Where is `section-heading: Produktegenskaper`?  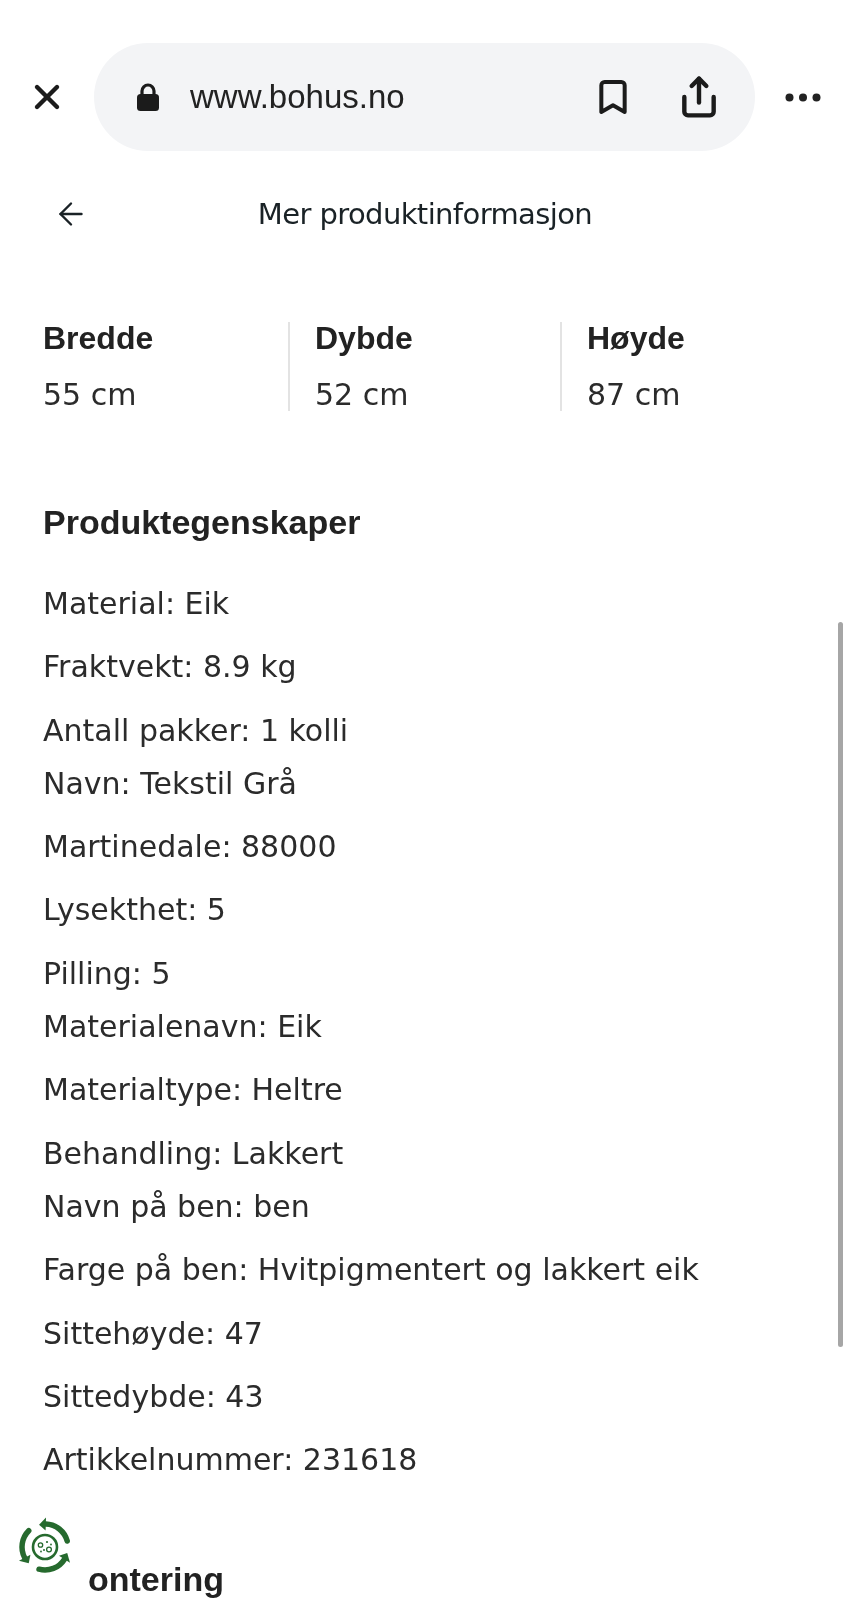 section-heading: Produktegenskaper is located at coordinates (202, 522).